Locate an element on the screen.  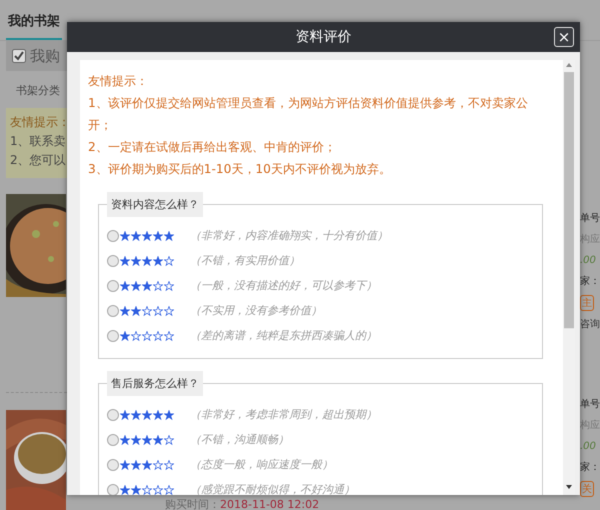
tip-line: 2、您可以 is located at coordinates (36, 160).